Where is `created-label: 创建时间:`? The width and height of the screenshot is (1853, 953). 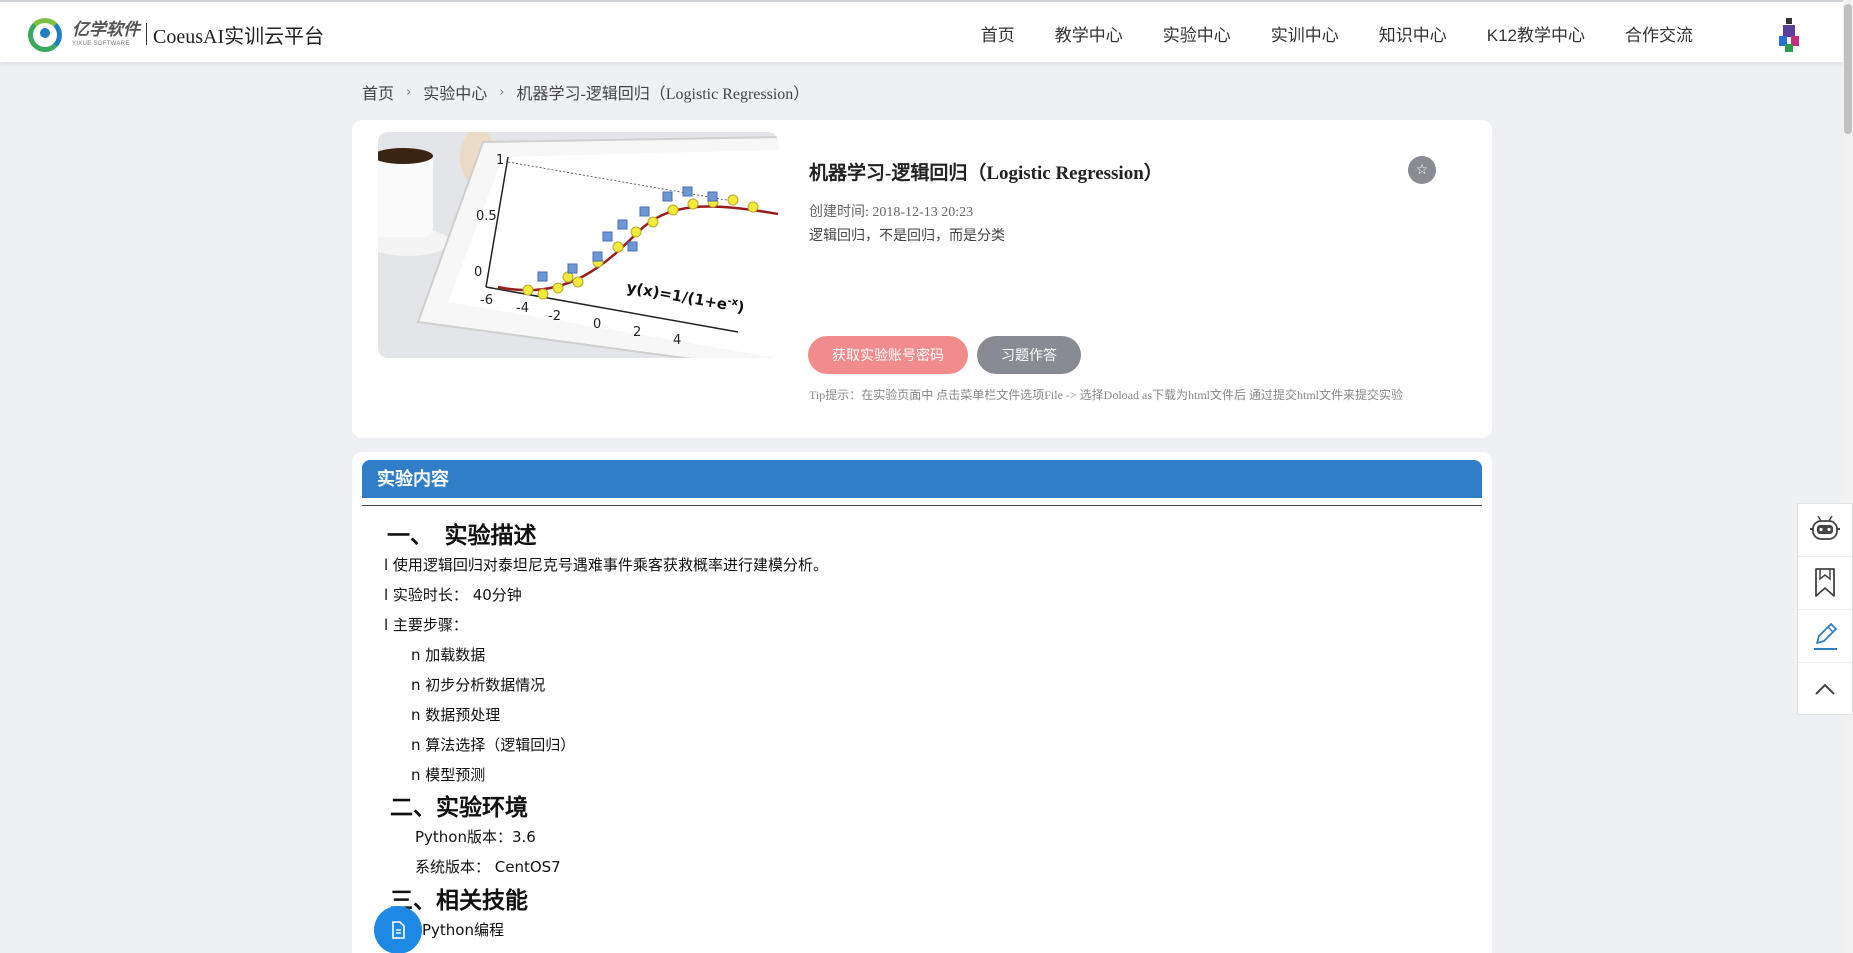
created-label: 创建时间: is located at coordinates (839, 212).